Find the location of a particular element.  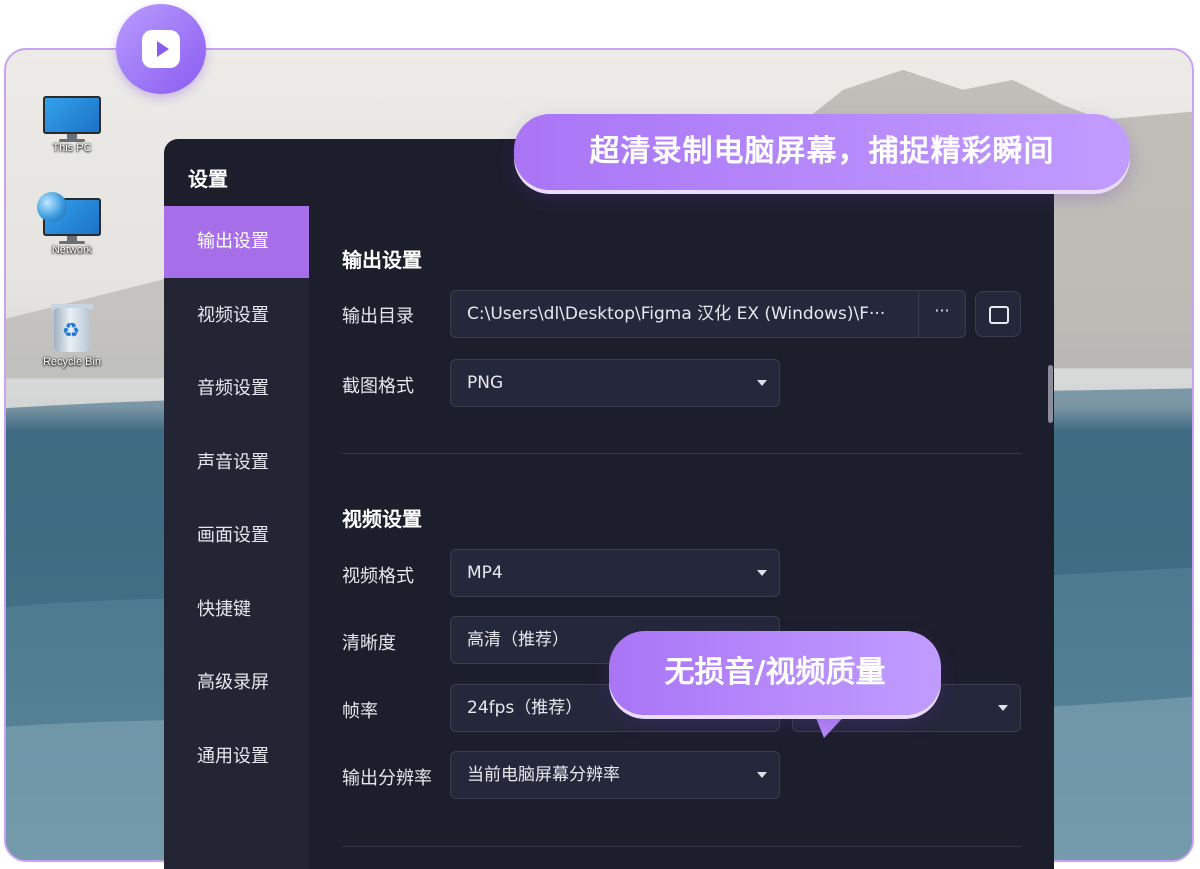

desktop-icon-label: Recycle Bin is located at coordinates (72, 362).